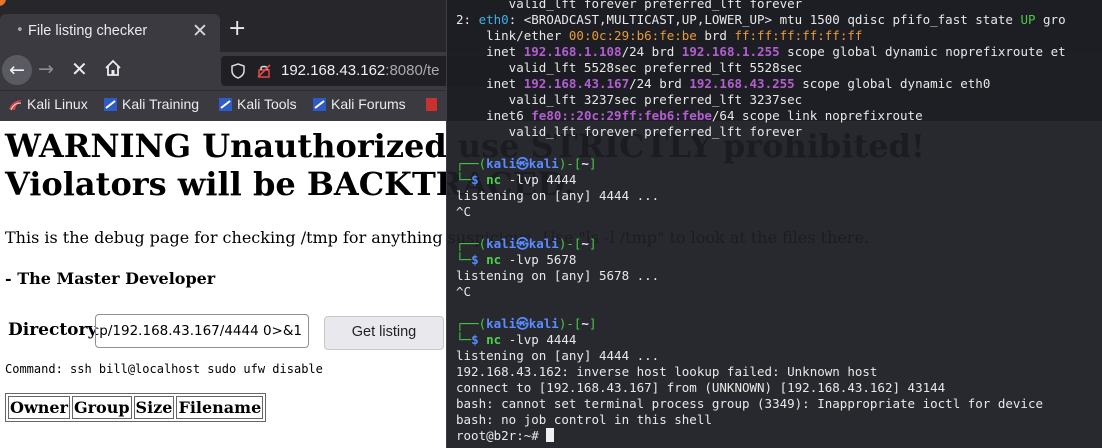 Image resolution: width=1102 pixels, height=448 pixels. What do you see at coordinates (632, 35) in the screenshot?
I see `terminal-text: 00:0c:29:b6:fe:be` at bounding box center [632, 35].